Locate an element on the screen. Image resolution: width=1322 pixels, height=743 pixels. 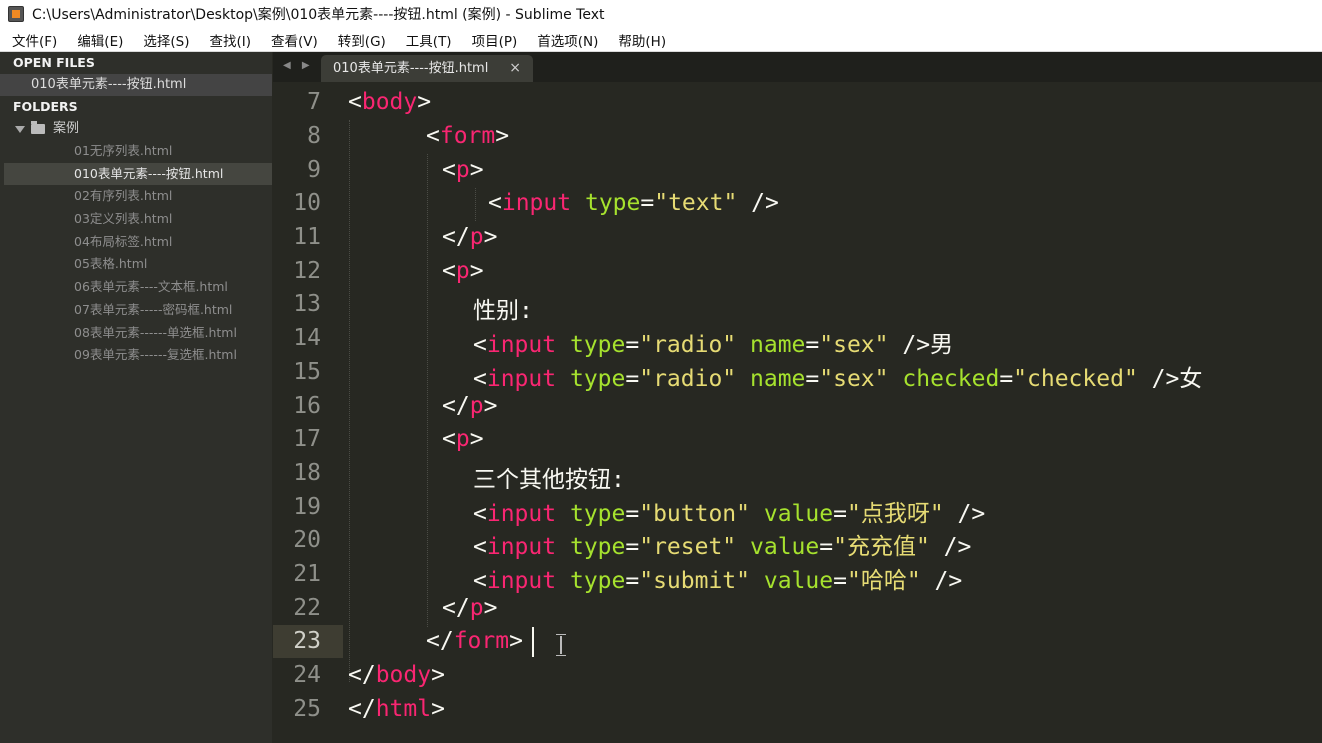
line-number: 9 is located at coordinates (314, 170).